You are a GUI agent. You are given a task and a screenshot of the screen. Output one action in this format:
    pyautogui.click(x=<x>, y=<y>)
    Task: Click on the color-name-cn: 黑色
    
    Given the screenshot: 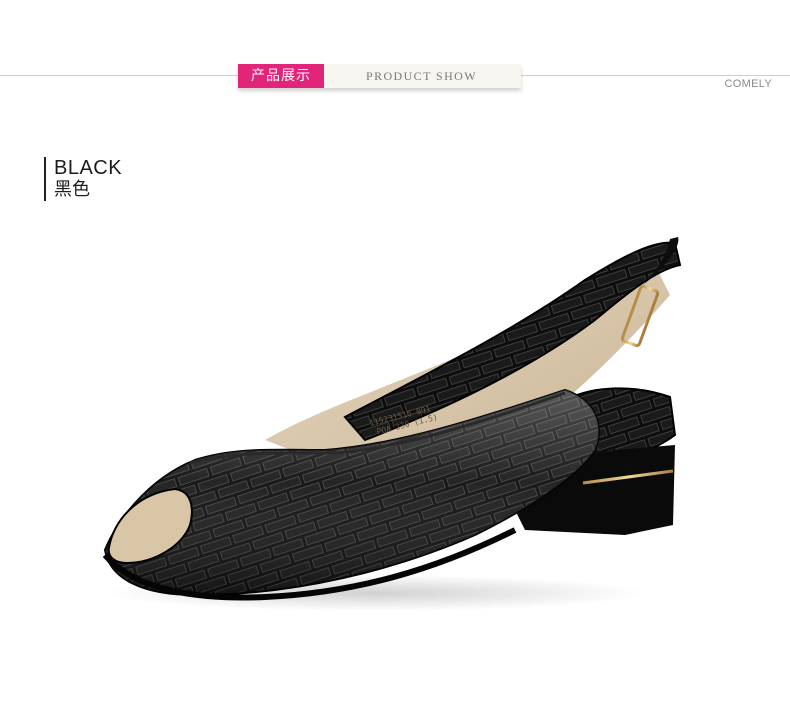 What is the action you would take?
    pyautogui.click(x=72, y=189)
    